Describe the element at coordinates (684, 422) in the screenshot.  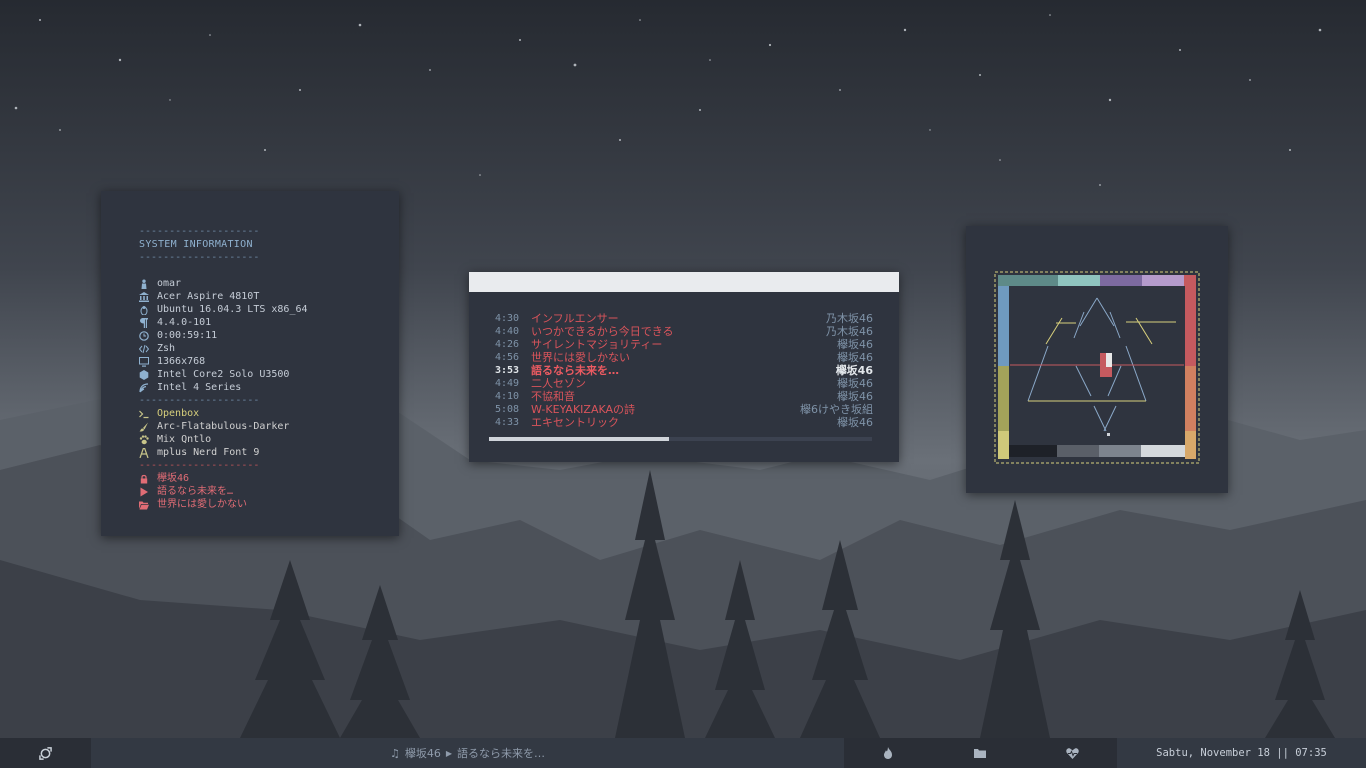
I see `playlist-track: 4:33 エキセントリック 欅坂46` at that location.